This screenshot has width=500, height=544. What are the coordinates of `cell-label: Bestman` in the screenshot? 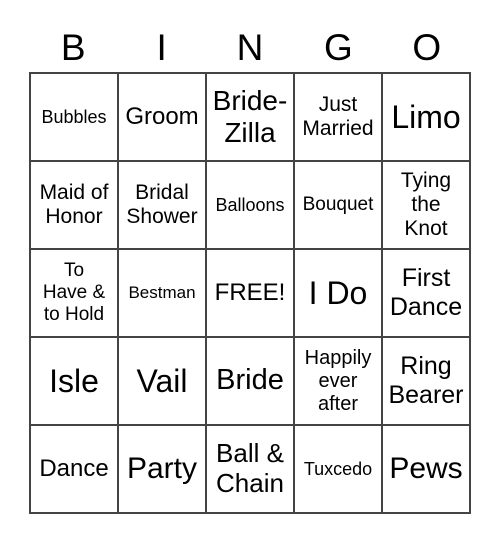 It's located at (162, 293).